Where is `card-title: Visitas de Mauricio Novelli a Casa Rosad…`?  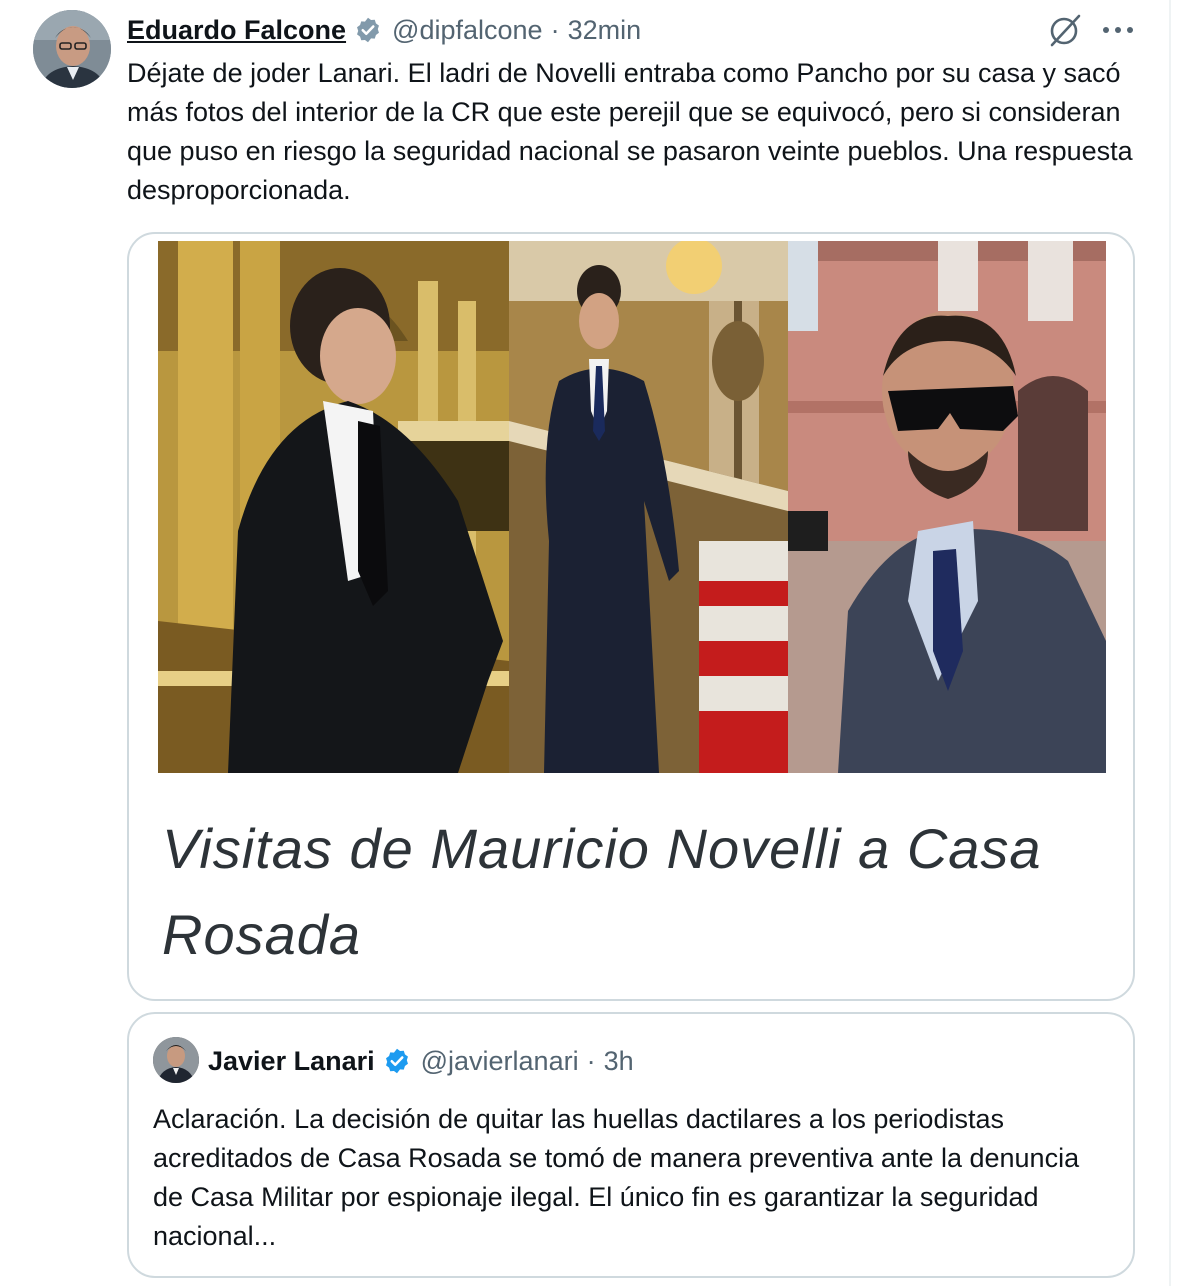 card-title: Visitas de Mauricio Novelli a Casa Rosad… is located at coordinates (627, 892).